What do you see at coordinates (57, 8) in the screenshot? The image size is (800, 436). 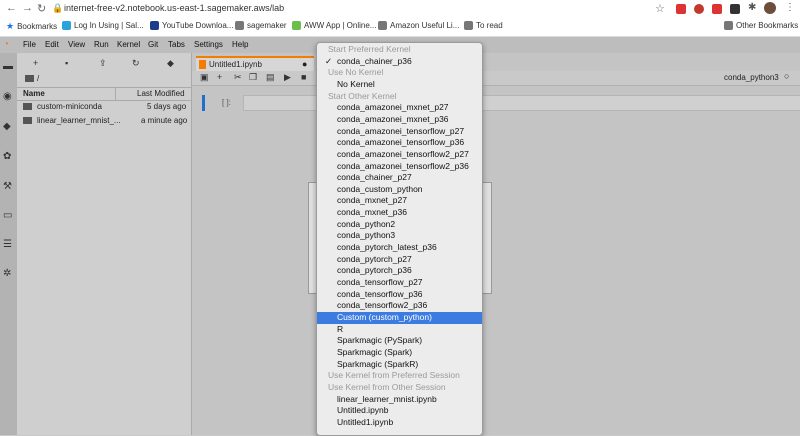 I see `lock-icon: 🔒` at bounding box center [57, 8].